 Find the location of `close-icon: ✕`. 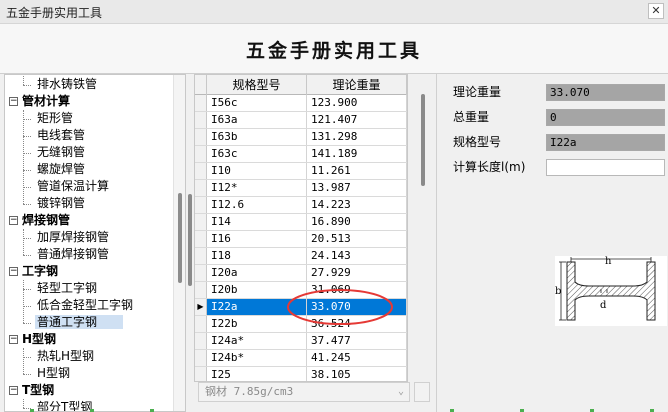

close-icon: ✕ is located at coordinates (656, 11).